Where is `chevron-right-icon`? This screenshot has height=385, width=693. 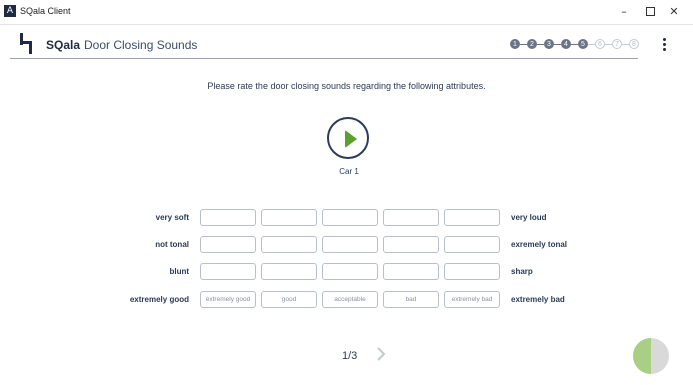
chevron-right-icon is located at coordinates (381, 354).